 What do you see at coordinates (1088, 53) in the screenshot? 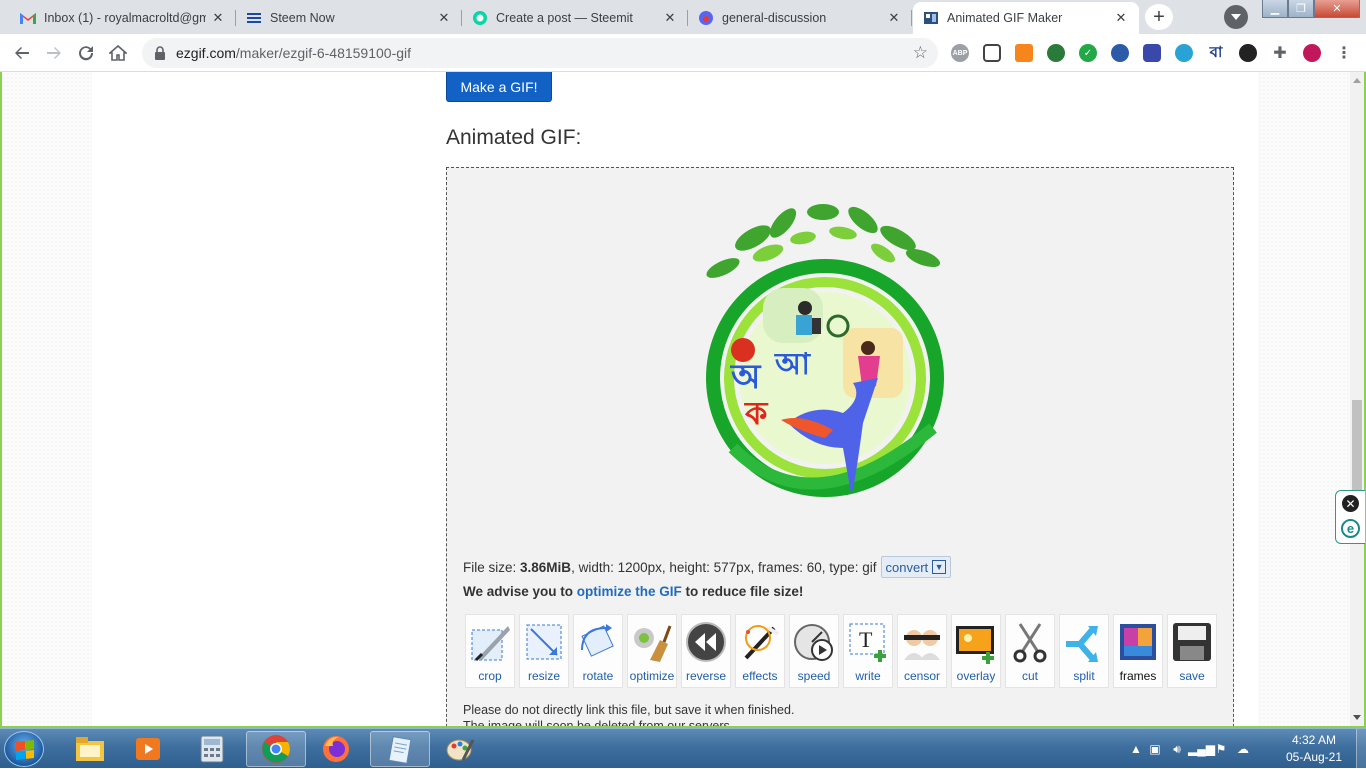
I see `check-icon: ✓` at bounding box center [1088, 53].